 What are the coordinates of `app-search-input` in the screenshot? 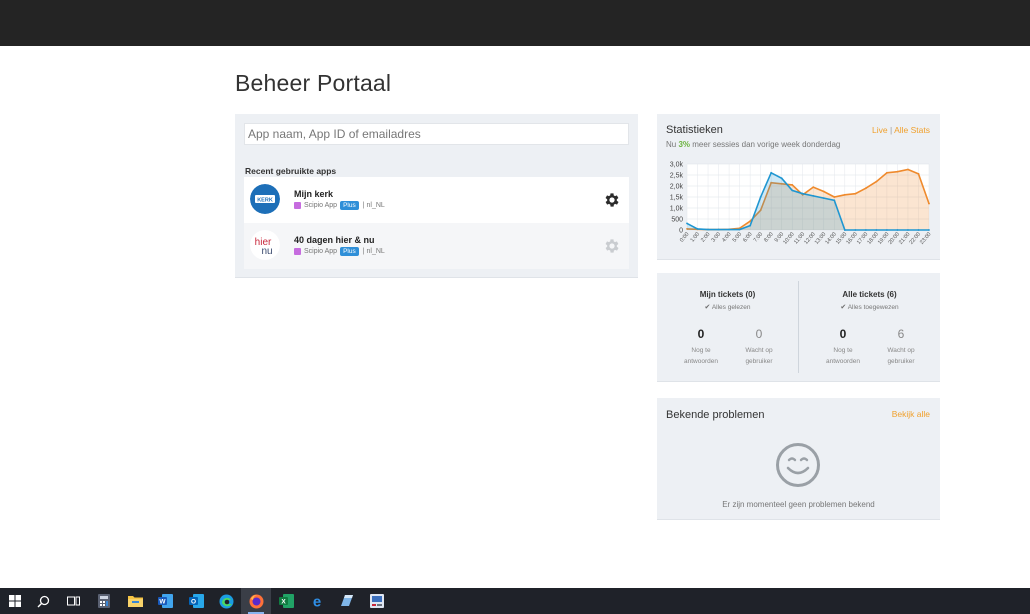 It's located at (436, 134).